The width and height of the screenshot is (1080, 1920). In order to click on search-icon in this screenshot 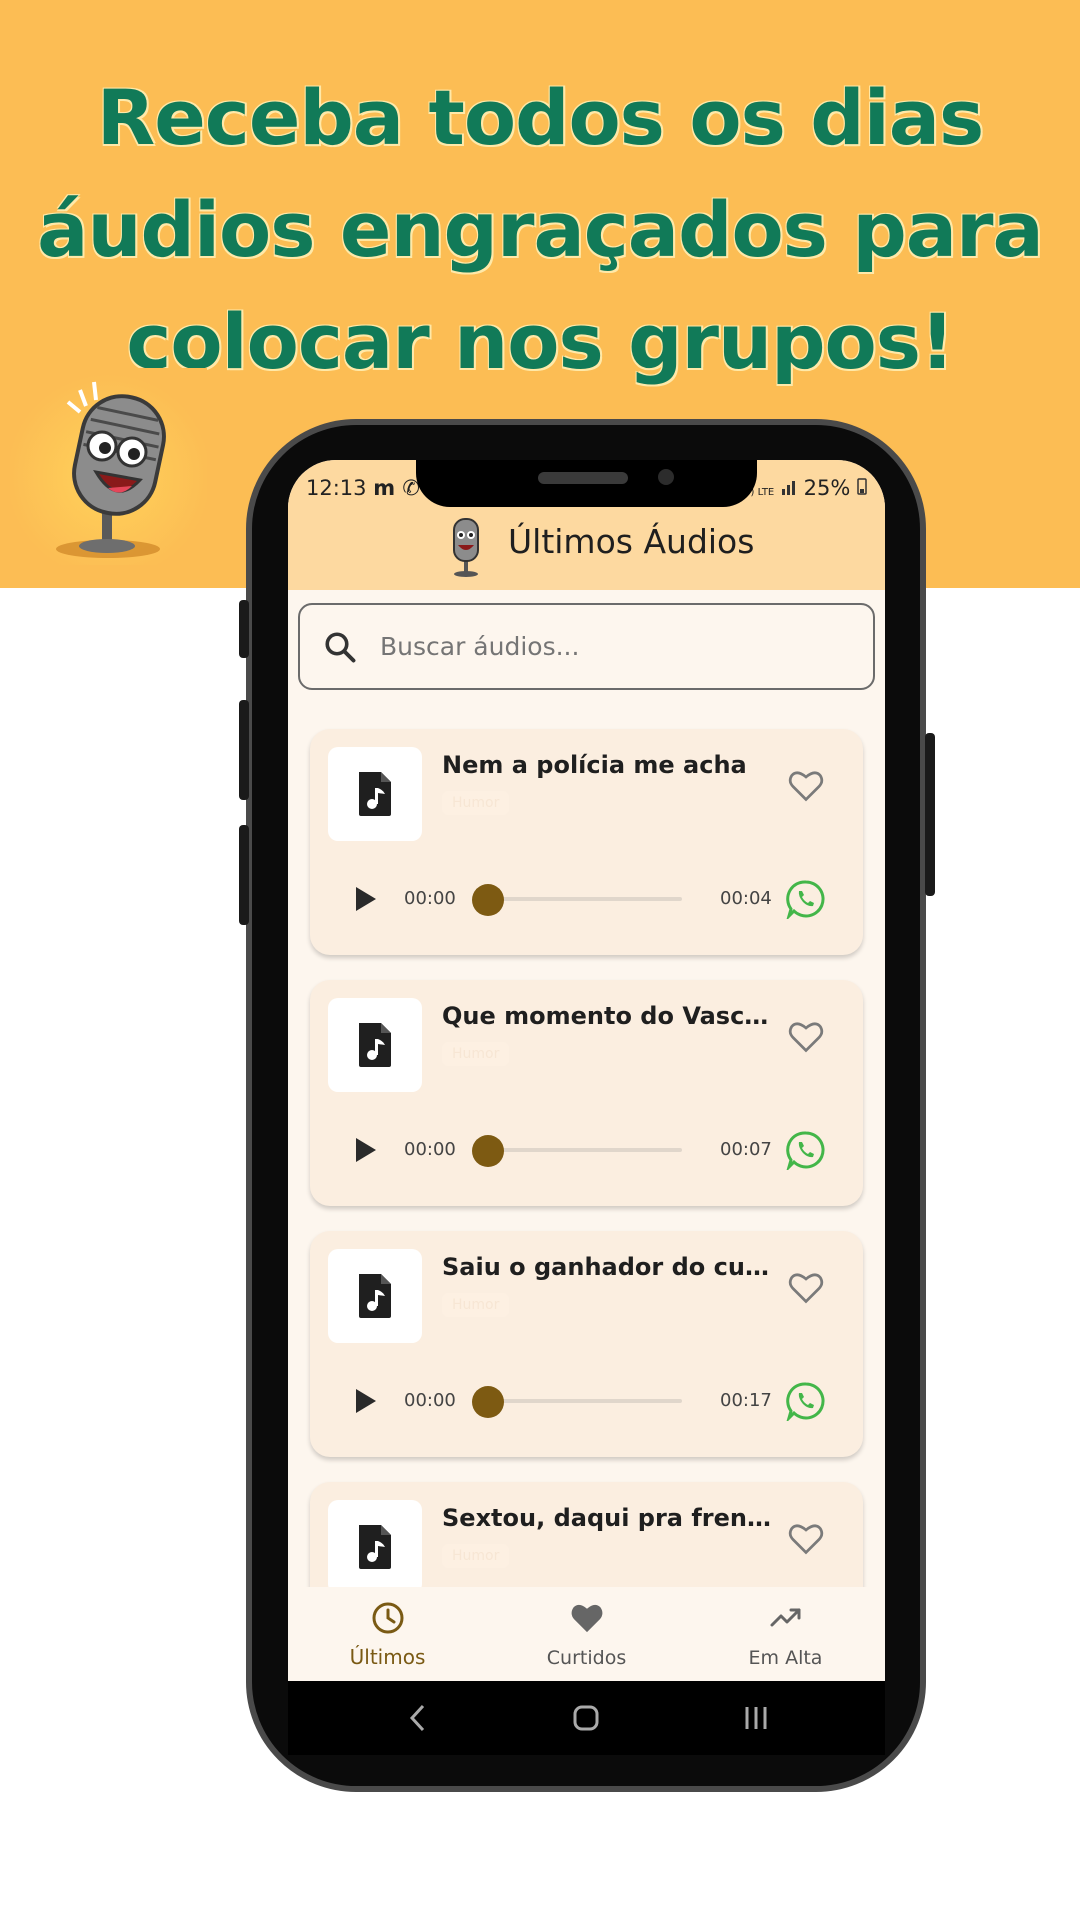, I will do `click(340, 647)`.